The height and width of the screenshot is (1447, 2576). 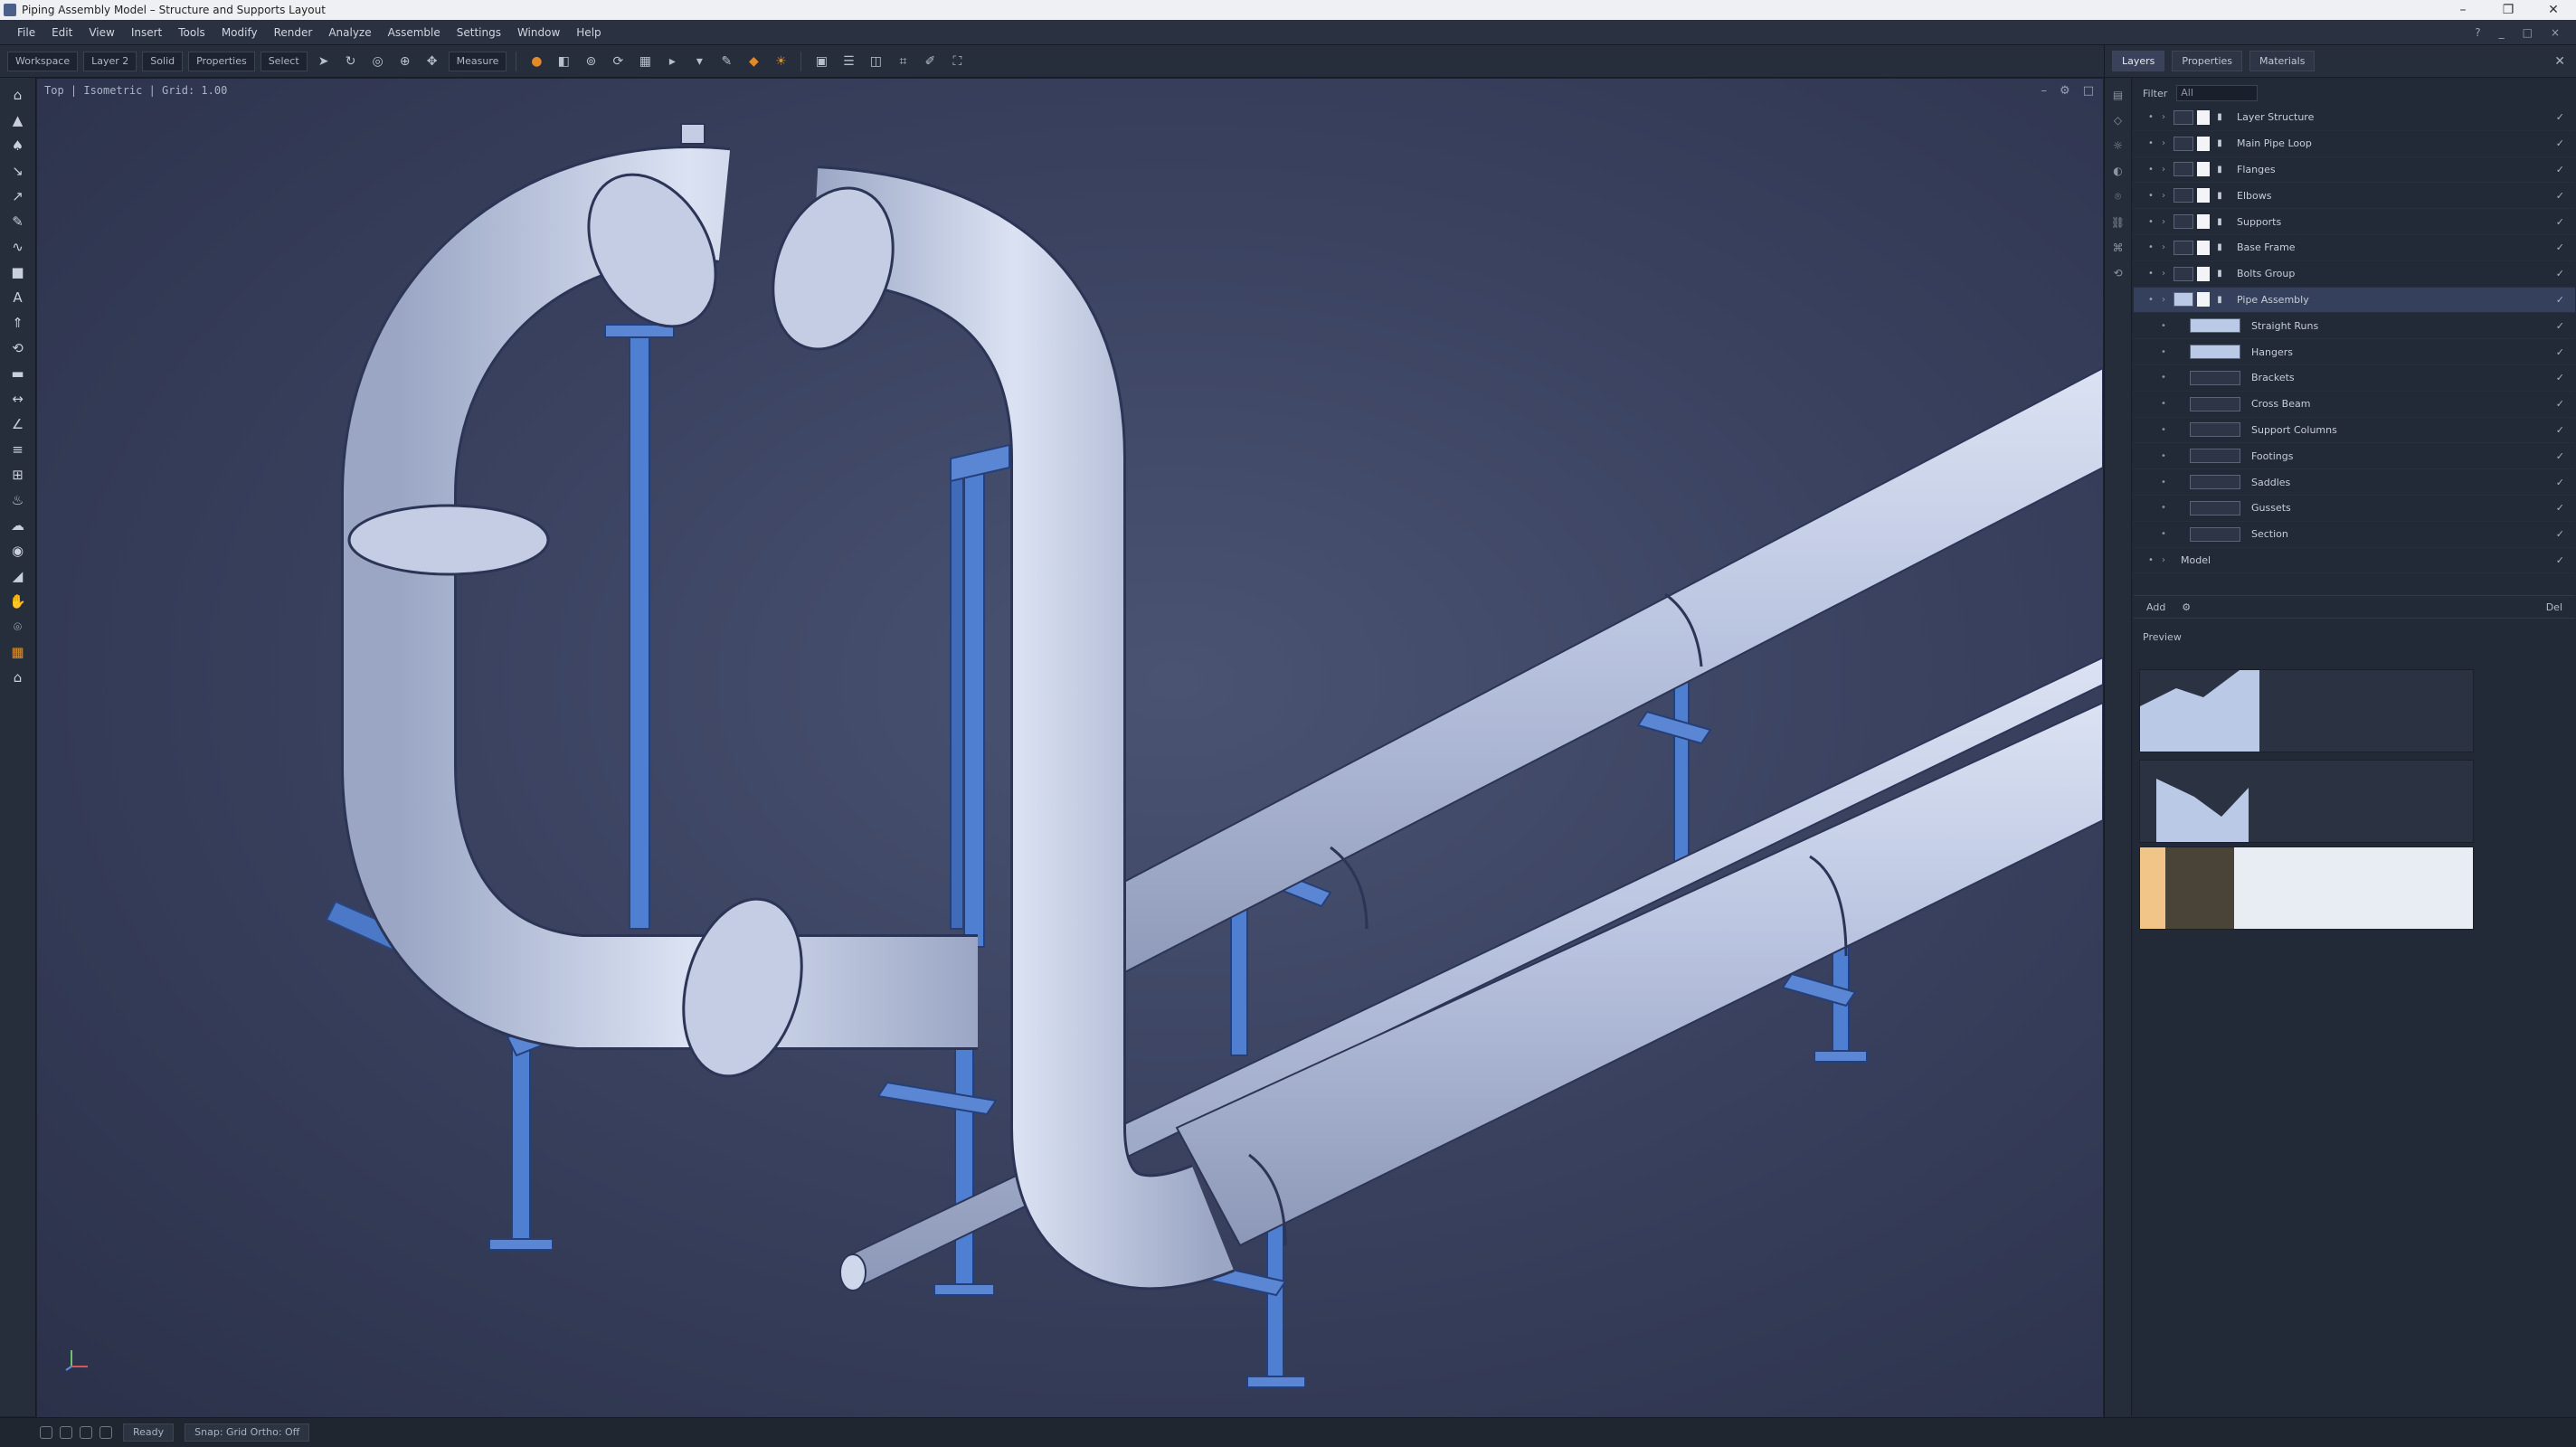 What do you see at coordinates (2118, 222) in the screenshot?
I see `strip-link-icon: ⛓` at bounding box center [2118, 222].